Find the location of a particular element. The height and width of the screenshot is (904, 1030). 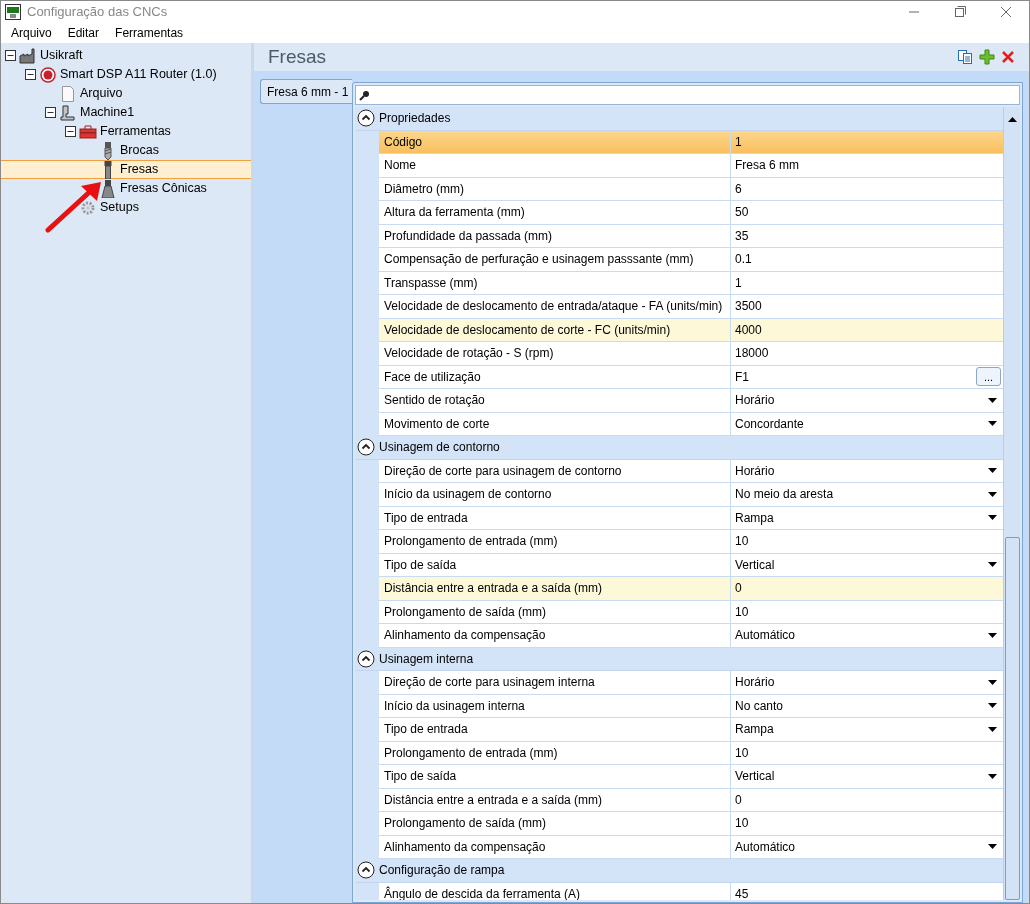

machine-icon is located at coordinates (68, 112).